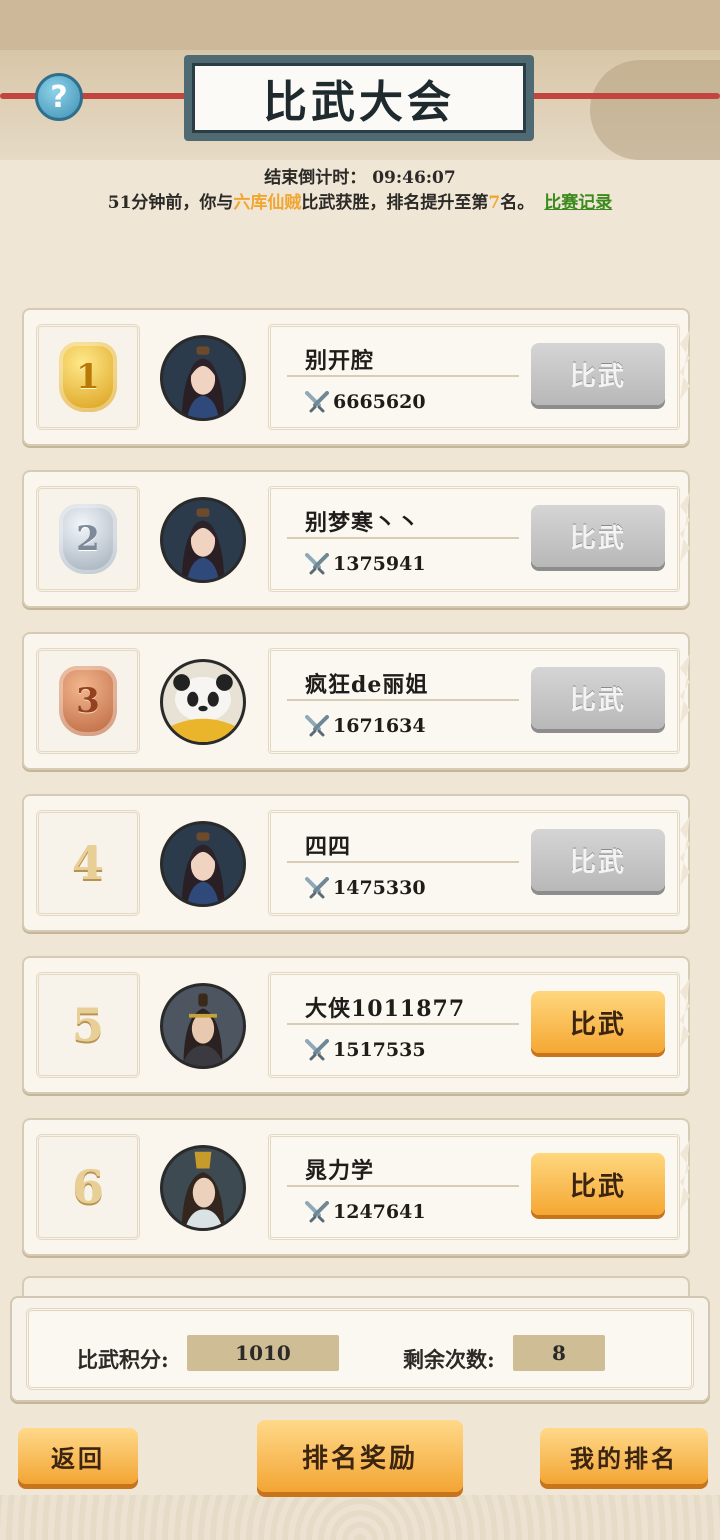  I want to click on combat-power: 6665620, so click(365, 402).